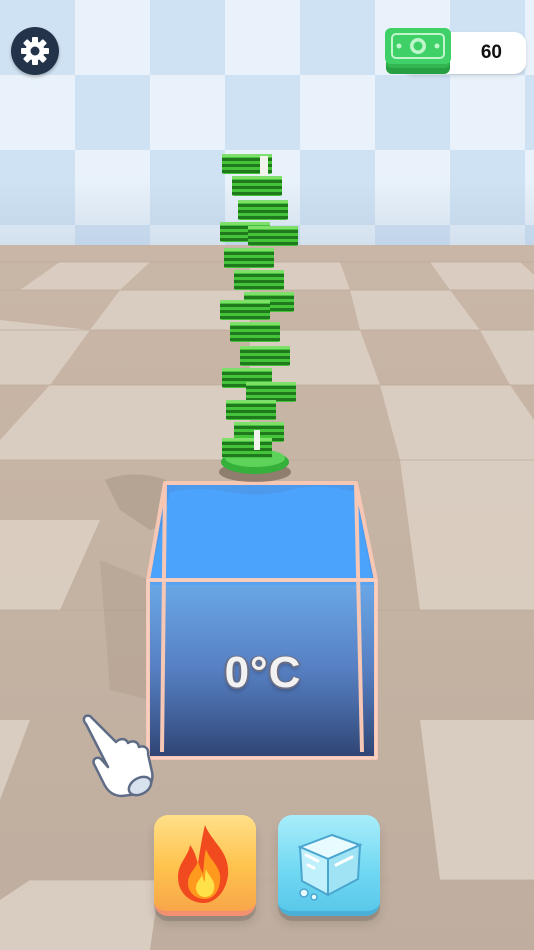 This screenshot has width=534, height=950. What do you see at coordinates (263, 672) in the screenshot?
I see `temperature-readout: 0°C` at bounding box center [263, 672].